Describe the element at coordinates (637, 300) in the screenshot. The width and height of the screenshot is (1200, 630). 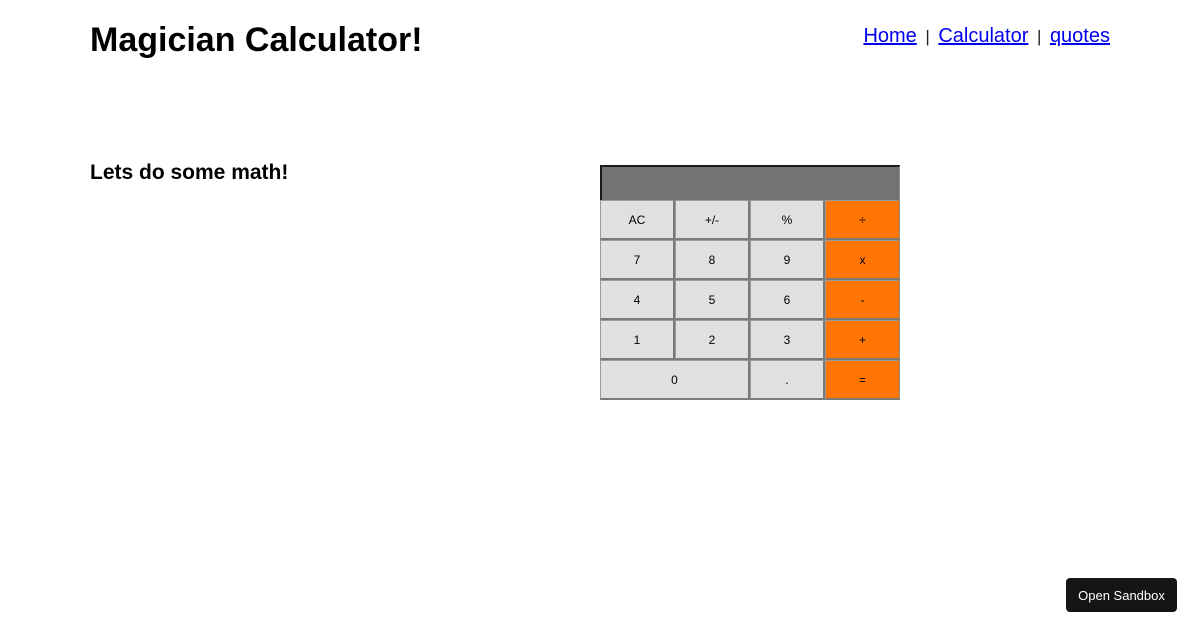
I see `key-4: 4` at that location.